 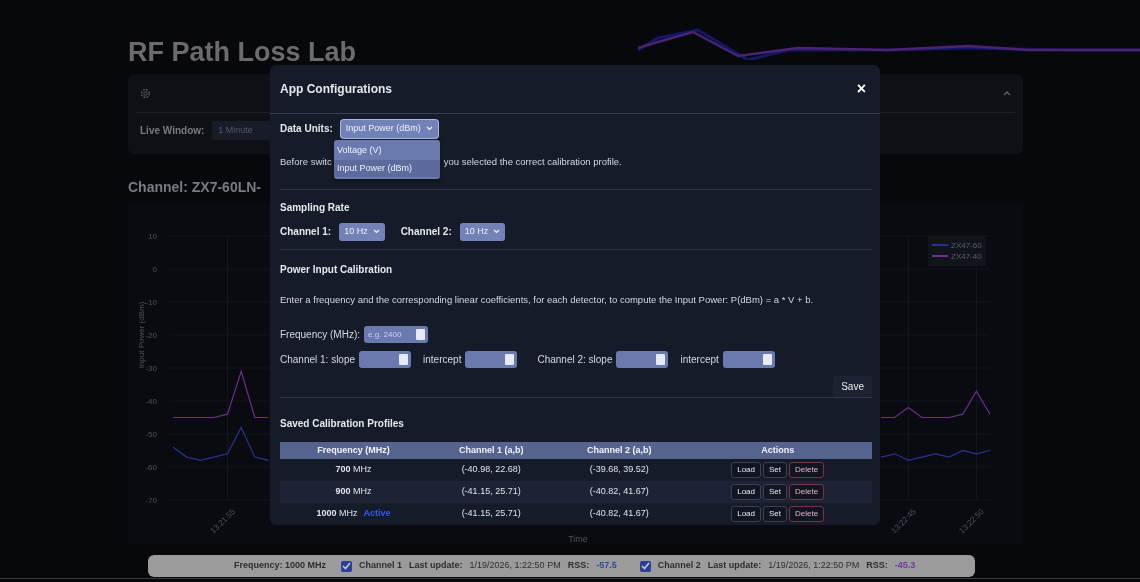 What do you see at coordinates (315, 208) in the screenshot?
I see `section-title: Sampling Rate` at bounding box center [315, 208].